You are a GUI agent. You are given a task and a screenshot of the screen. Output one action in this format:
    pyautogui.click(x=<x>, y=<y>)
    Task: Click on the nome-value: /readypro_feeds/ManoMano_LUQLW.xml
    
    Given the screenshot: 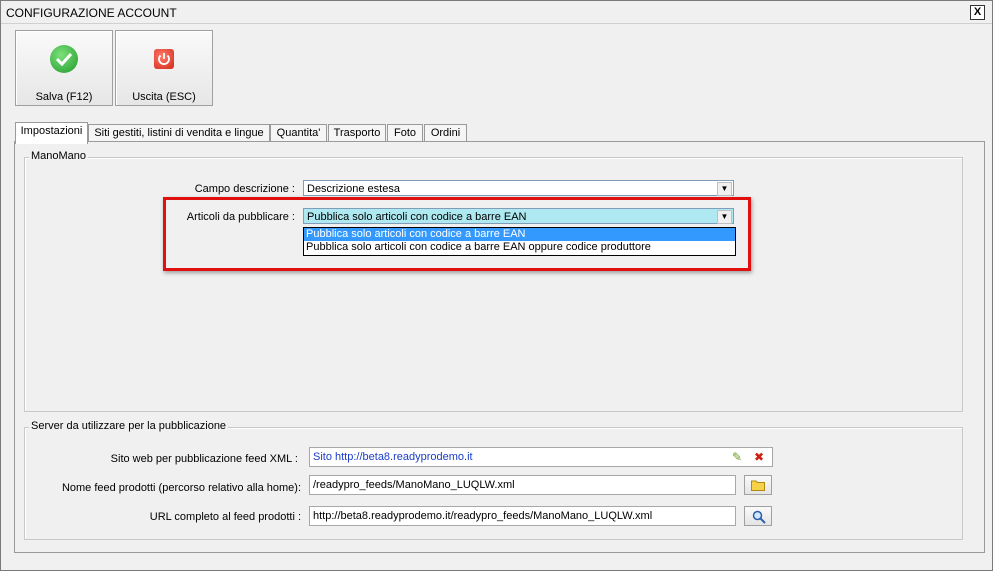 What is the action you would take?
    pyautogui.click(x=414, y=485)
    